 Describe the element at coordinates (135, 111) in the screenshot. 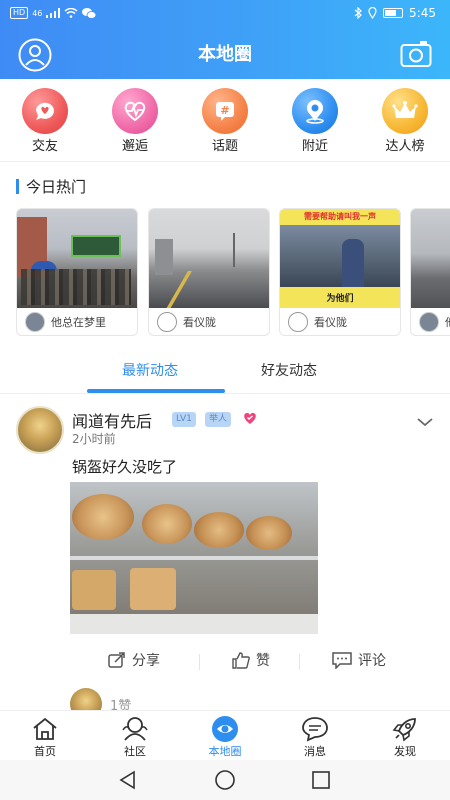

I see `heartbeat-icon` at that location.